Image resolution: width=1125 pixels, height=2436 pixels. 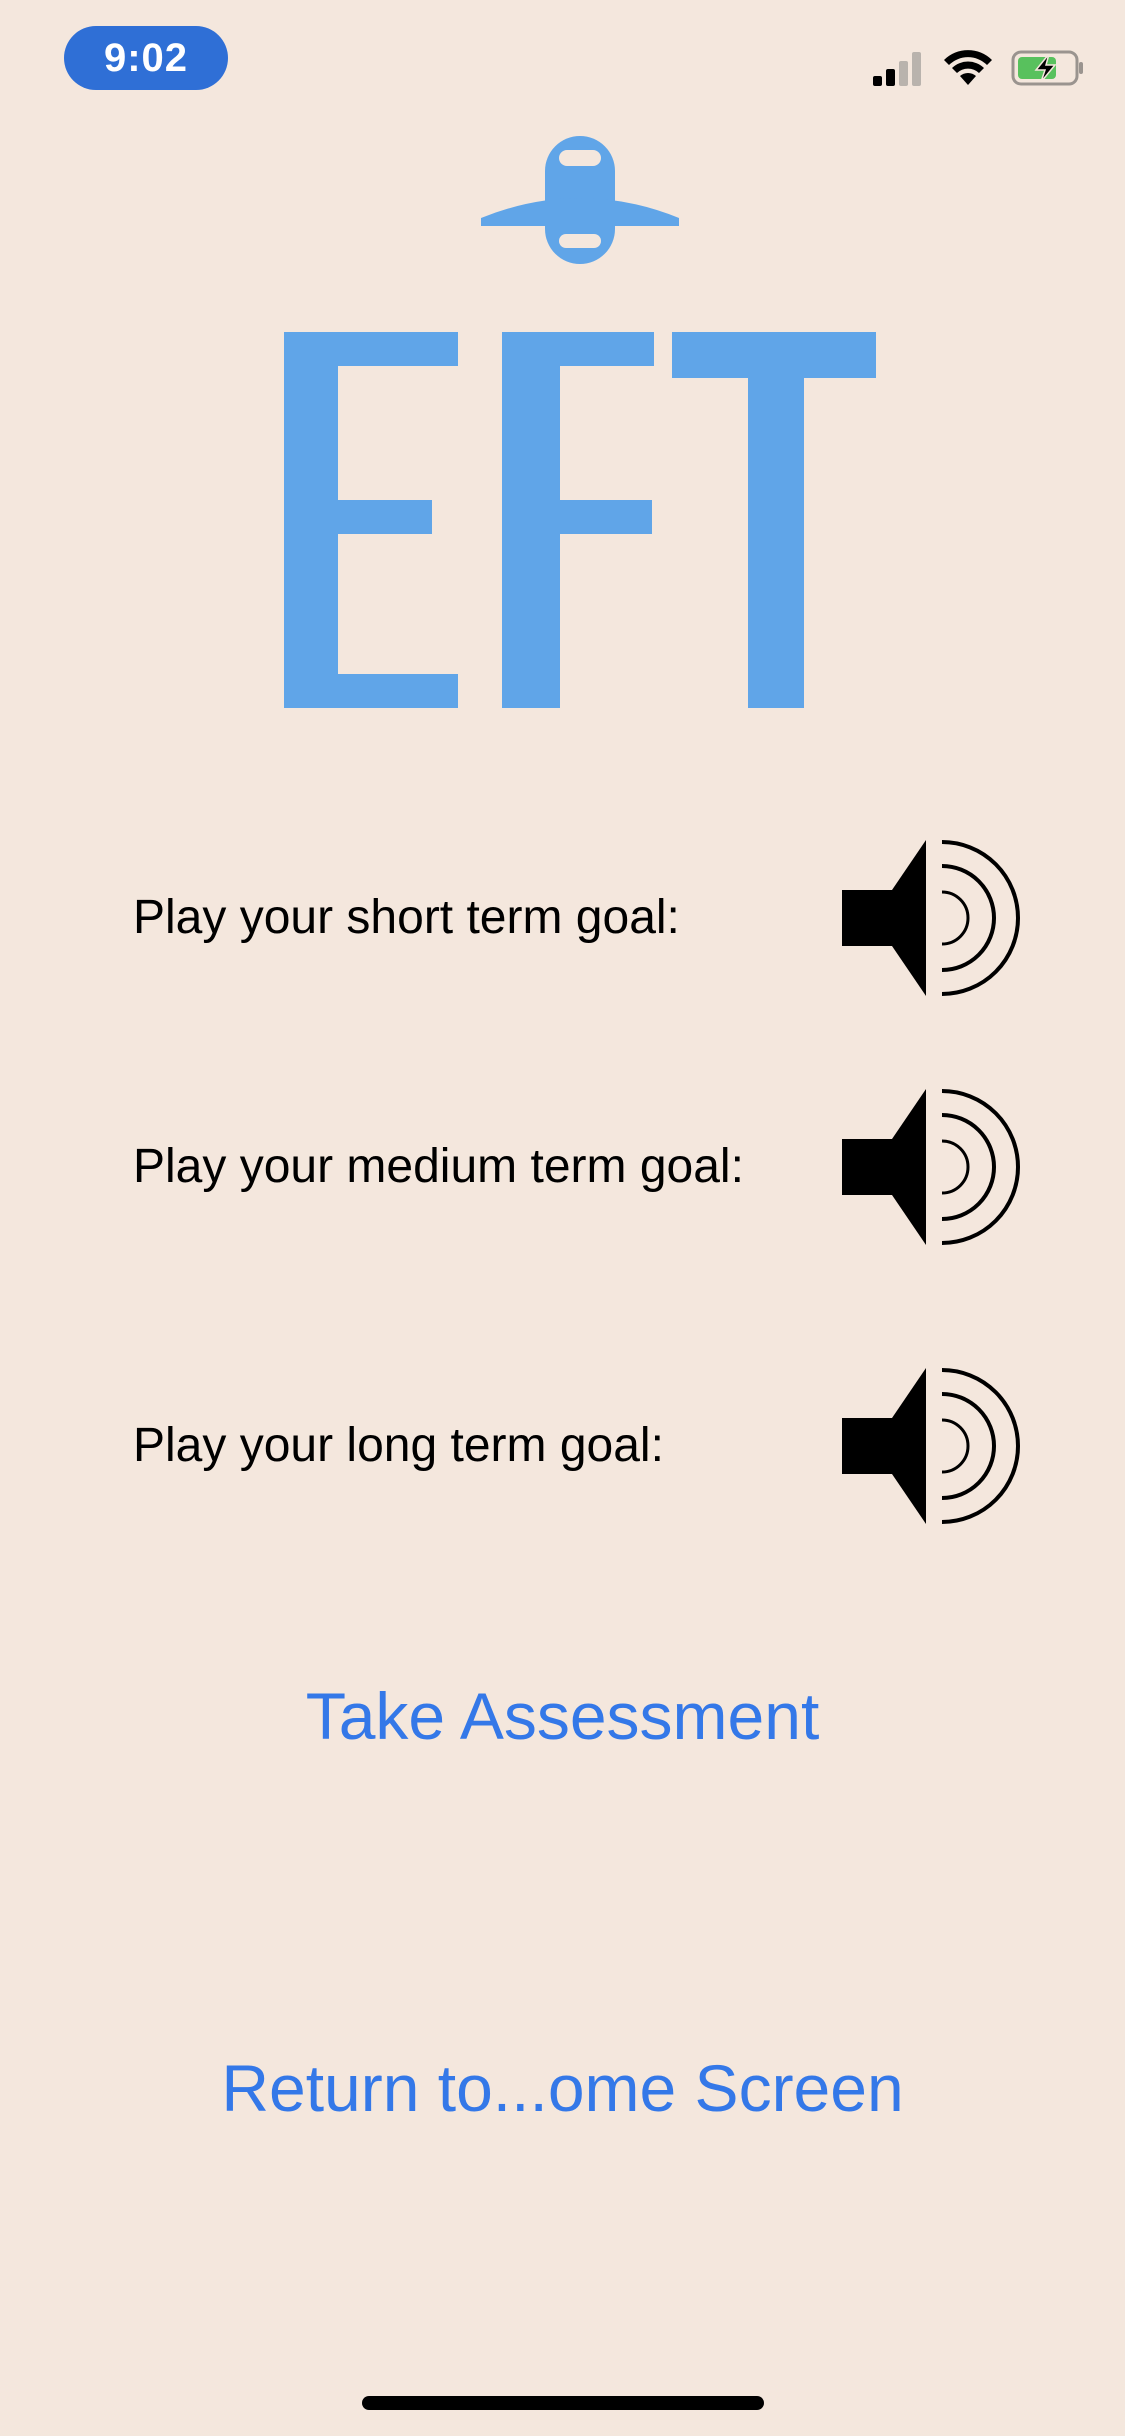 What do you see at coordinates (438, 1166) in the screenshot?
I see `goal-label-medium: Play your medium term goal:` at bounding box center [438, 1166].